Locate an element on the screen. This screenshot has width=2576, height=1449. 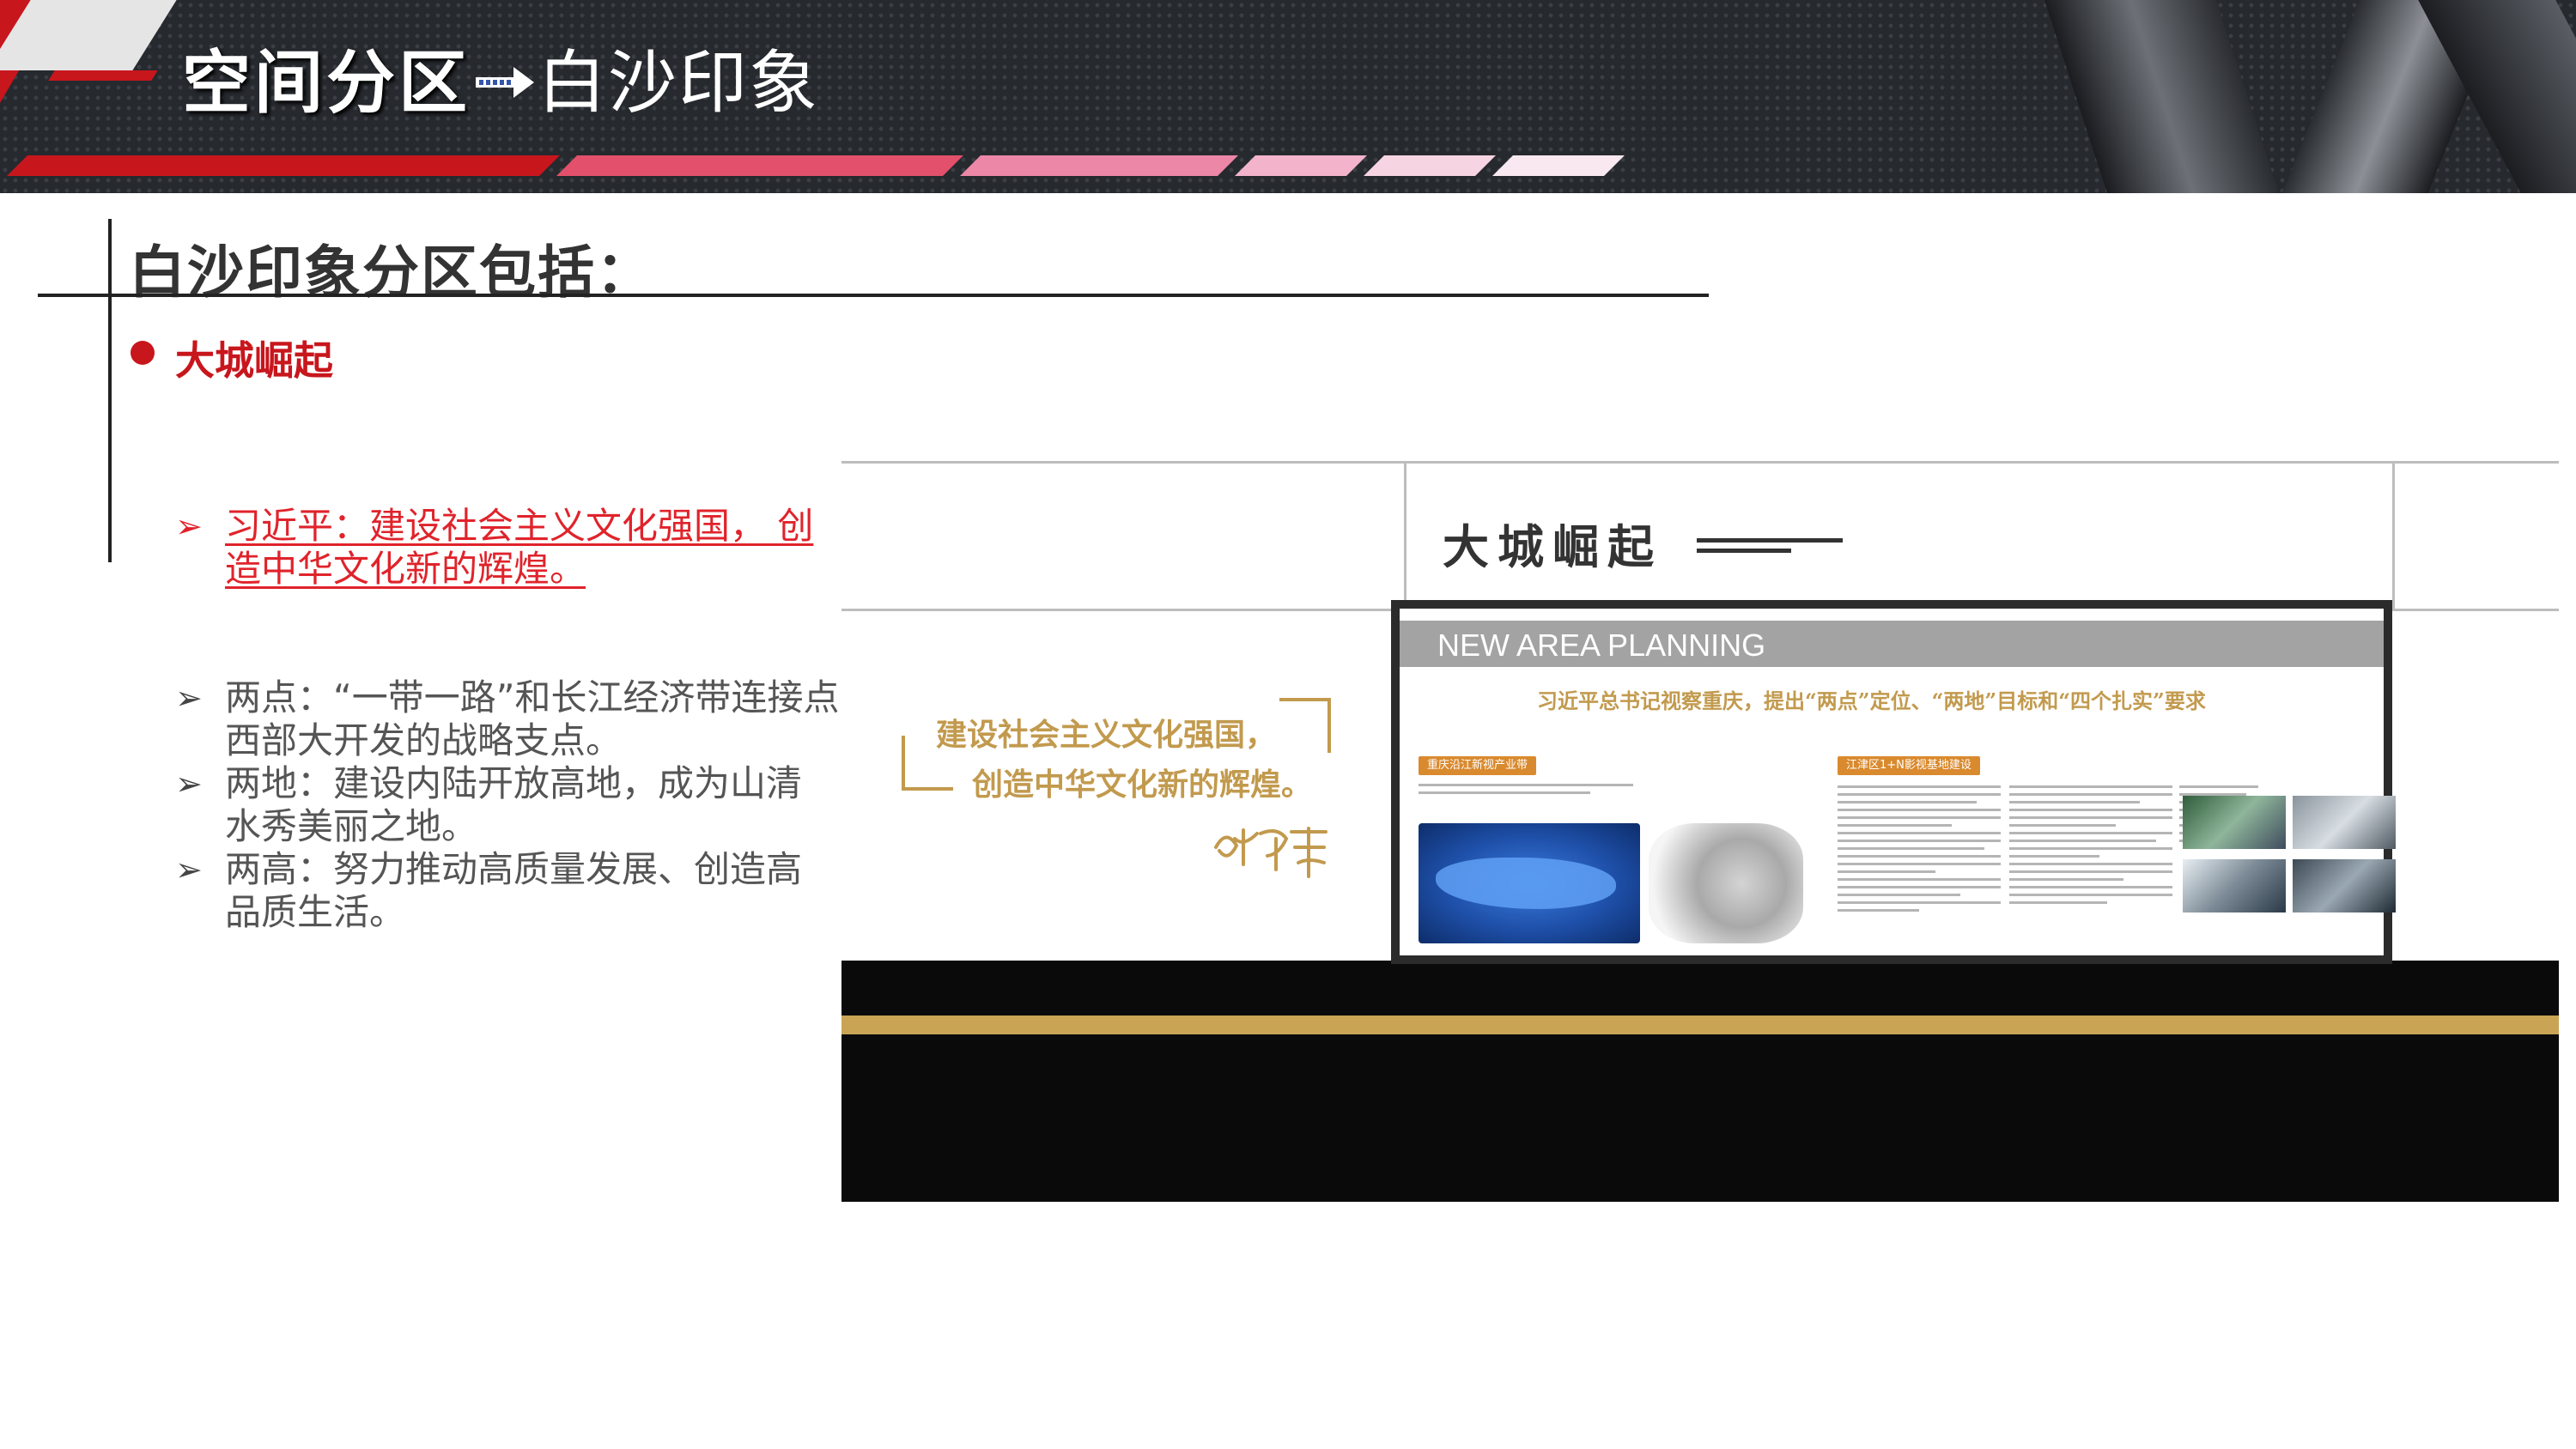
item-1-line-2: 造中华文化新的辉煌。 is located at coordinates (406, 569).